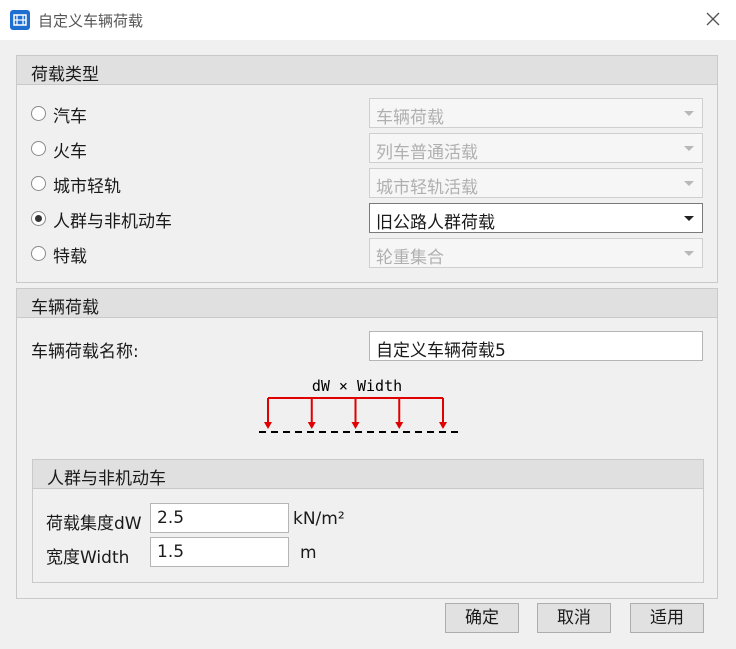 The width and height of the screenshot is (736, 649). I want to click on crowd-title: 人群与非机动车, so click(106, 479).